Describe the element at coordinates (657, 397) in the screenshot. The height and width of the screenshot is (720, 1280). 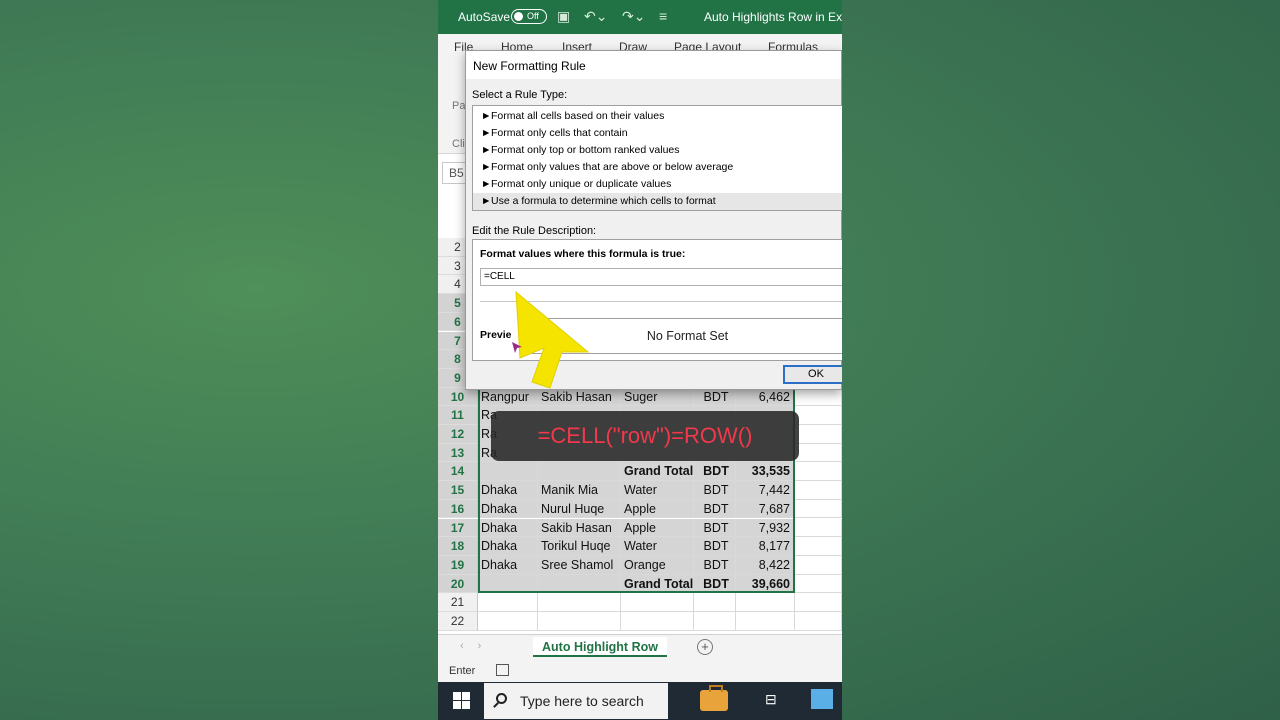
I see `table-cell: Suger` at that location.